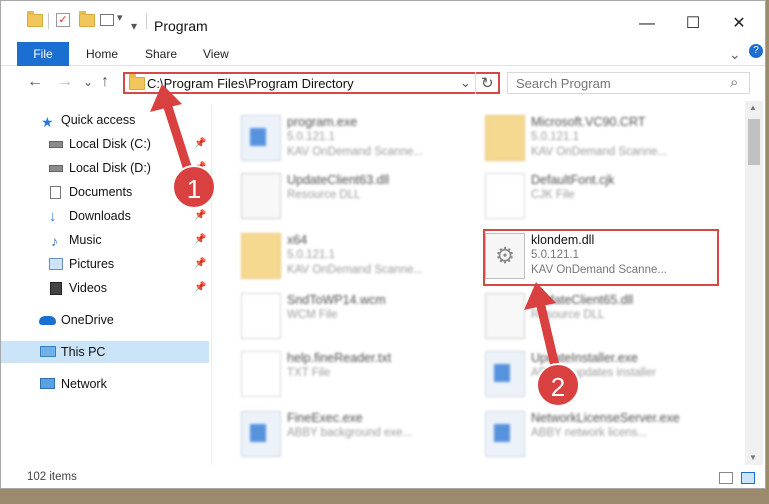 The image size is (769, 504). I want to click on annotation-badge-2: 2, so click(558, 385).